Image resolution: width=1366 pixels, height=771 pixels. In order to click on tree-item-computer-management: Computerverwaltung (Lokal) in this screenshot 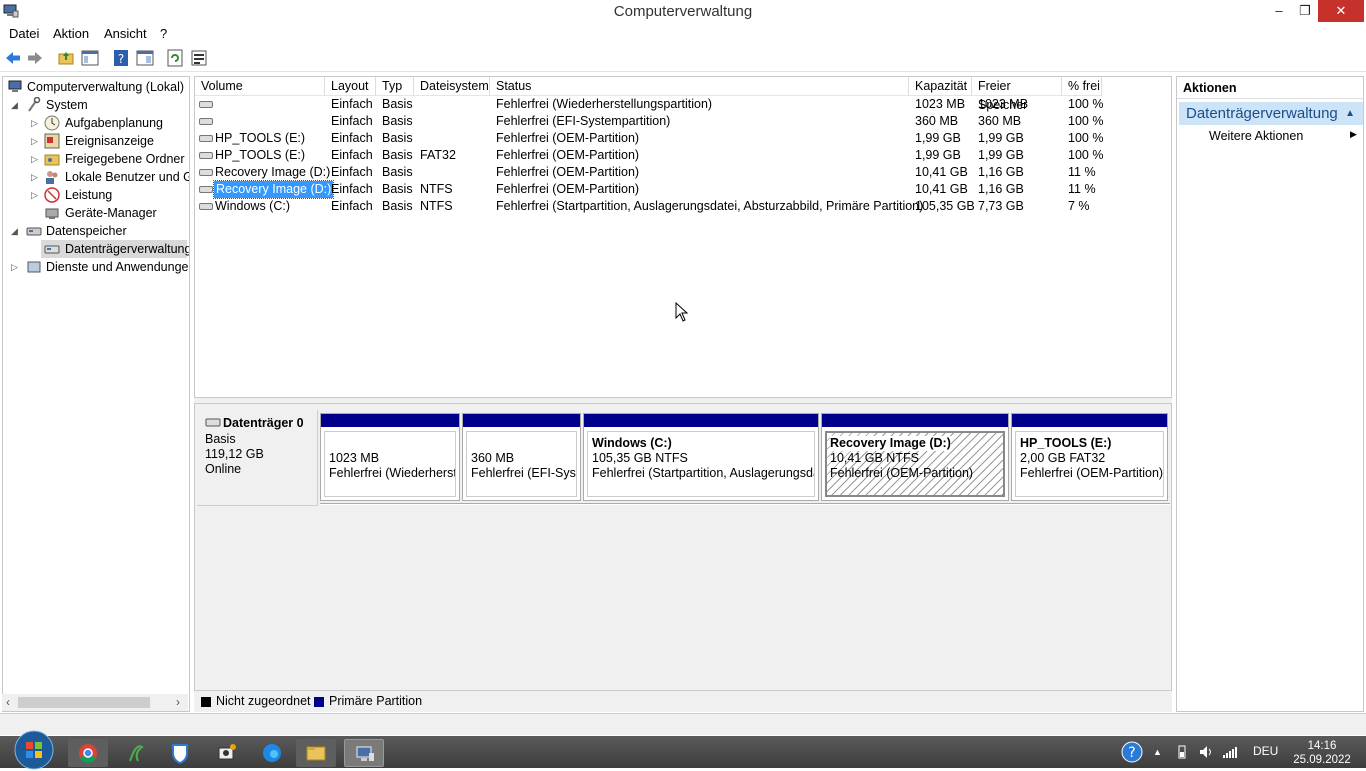, I will do `click(97, 87)`.